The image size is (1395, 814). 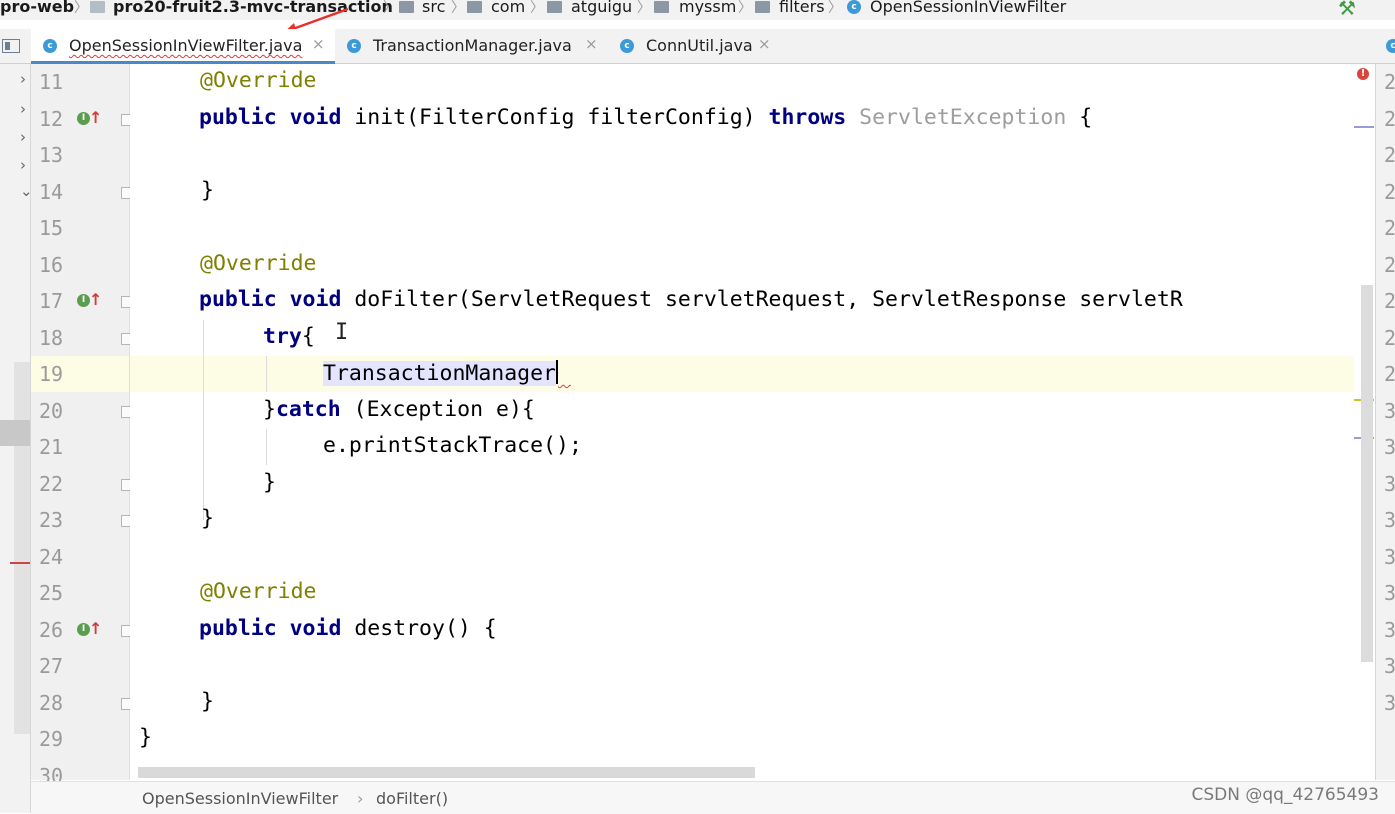 What do you see at coordinates (406, 7) in the screenshot?
I see `folder-icon` at bounding box center [406, 7].